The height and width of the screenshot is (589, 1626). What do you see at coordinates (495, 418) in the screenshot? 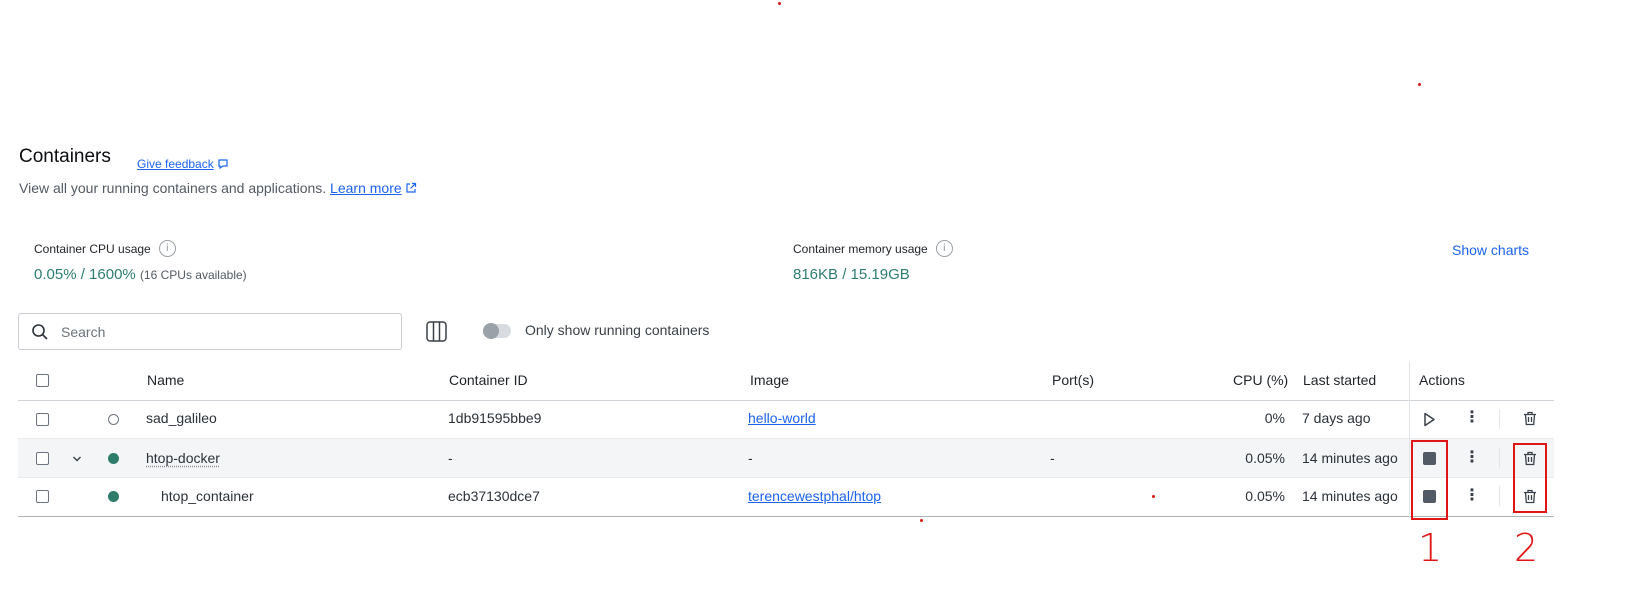
I see `container-id: 1db91595bbe9` at bounding box center [495, 418].